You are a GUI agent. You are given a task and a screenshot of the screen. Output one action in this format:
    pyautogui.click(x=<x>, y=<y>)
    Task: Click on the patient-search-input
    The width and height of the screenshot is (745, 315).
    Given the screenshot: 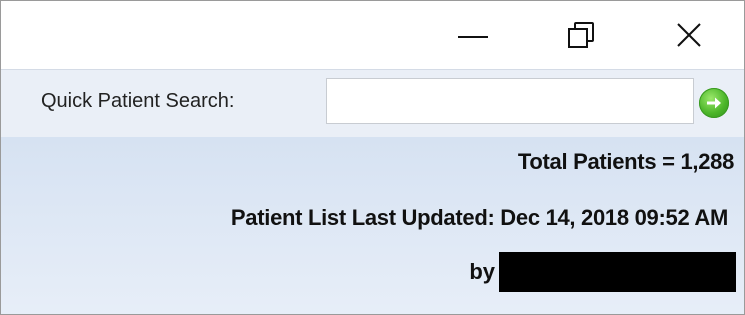 What is the action you would take?
    pyautogui.click(x=510, y=101)
    